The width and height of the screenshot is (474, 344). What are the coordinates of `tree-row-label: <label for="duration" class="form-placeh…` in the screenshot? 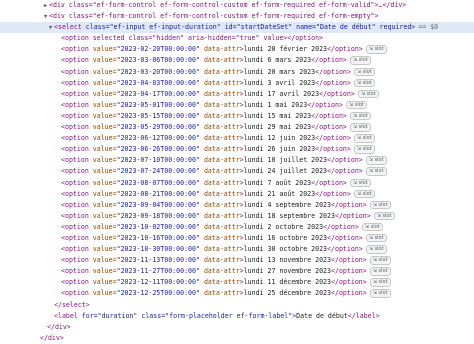 It's located at (237, 316).